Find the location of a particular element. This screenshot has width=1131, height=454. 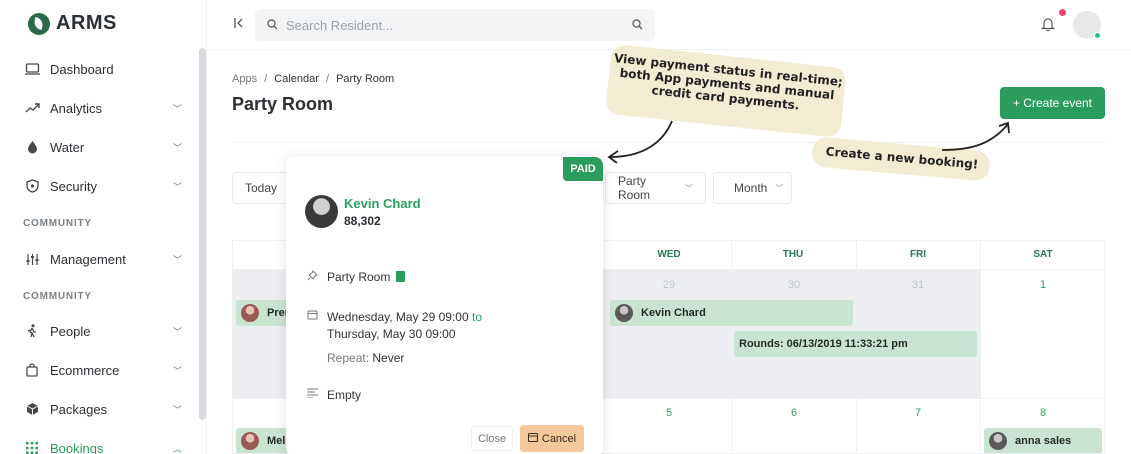

trending-up-icon is located at coordinates (32, 108).